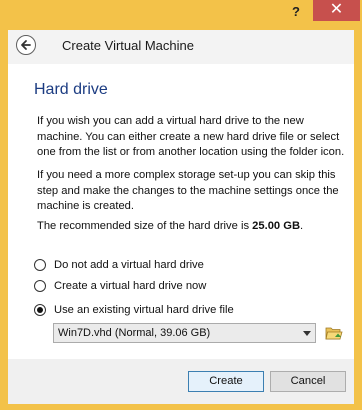 The image size is (362, 410). Describe the element at coordinates (276, 226) in the screenshot. I see `recommended-size-value: 25.00 GB` at that location.